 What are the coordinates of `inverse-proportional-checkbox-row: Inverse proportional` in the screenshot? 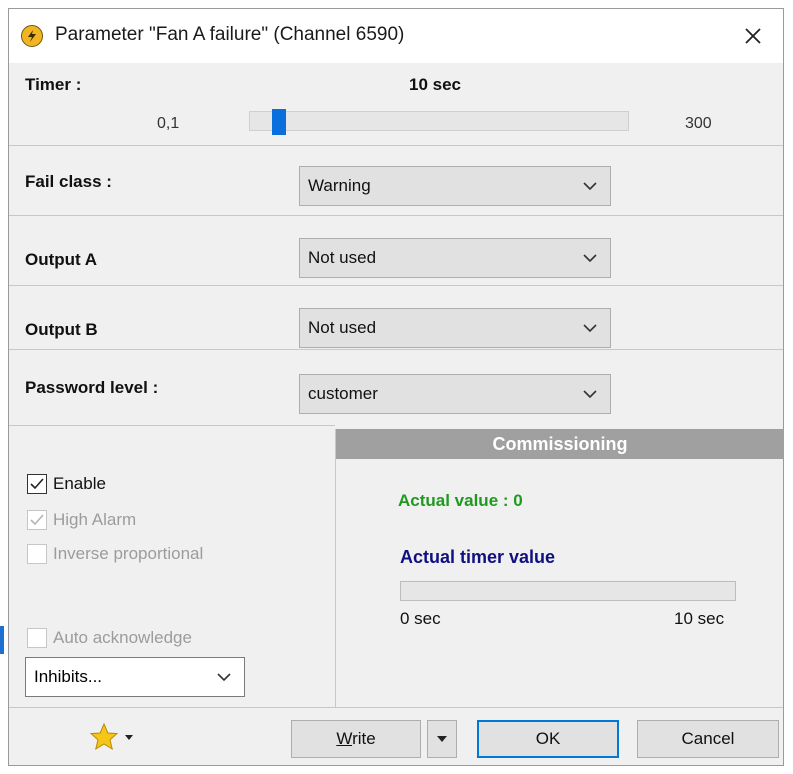 It's located at (115, 554).